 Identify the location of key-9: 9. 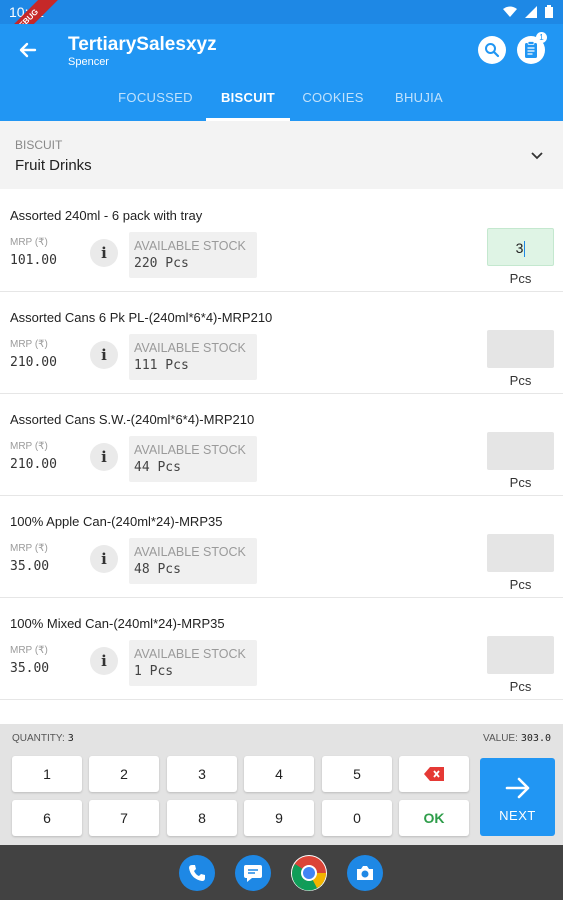
(279, 818).